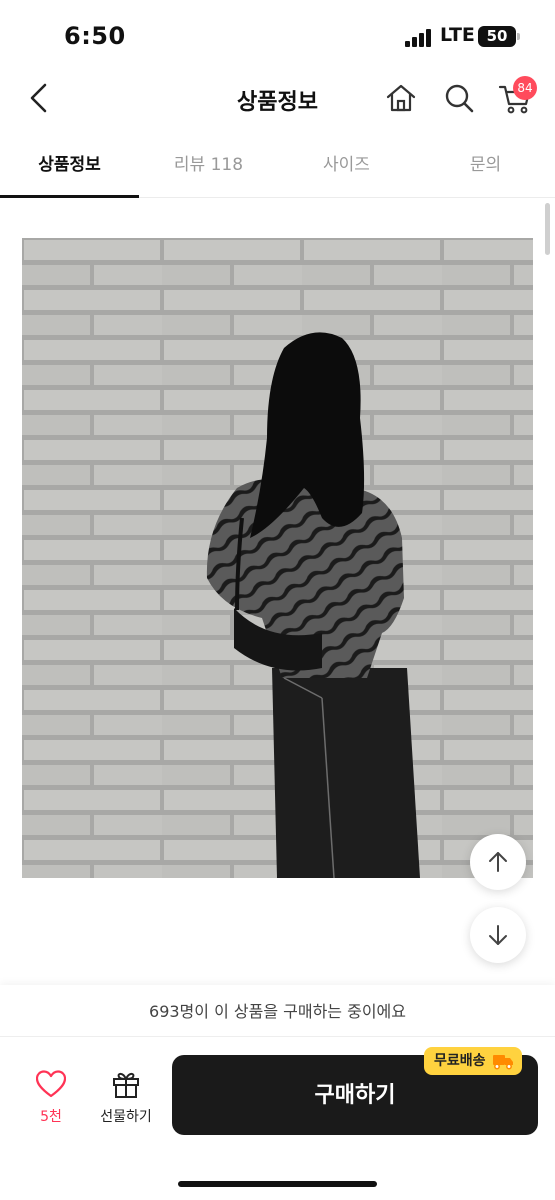 This screenshot has height=1200, width=555. Describe the element at coordinates (457, 35) in the screenshot. I see `network-type: LTE` at that location.